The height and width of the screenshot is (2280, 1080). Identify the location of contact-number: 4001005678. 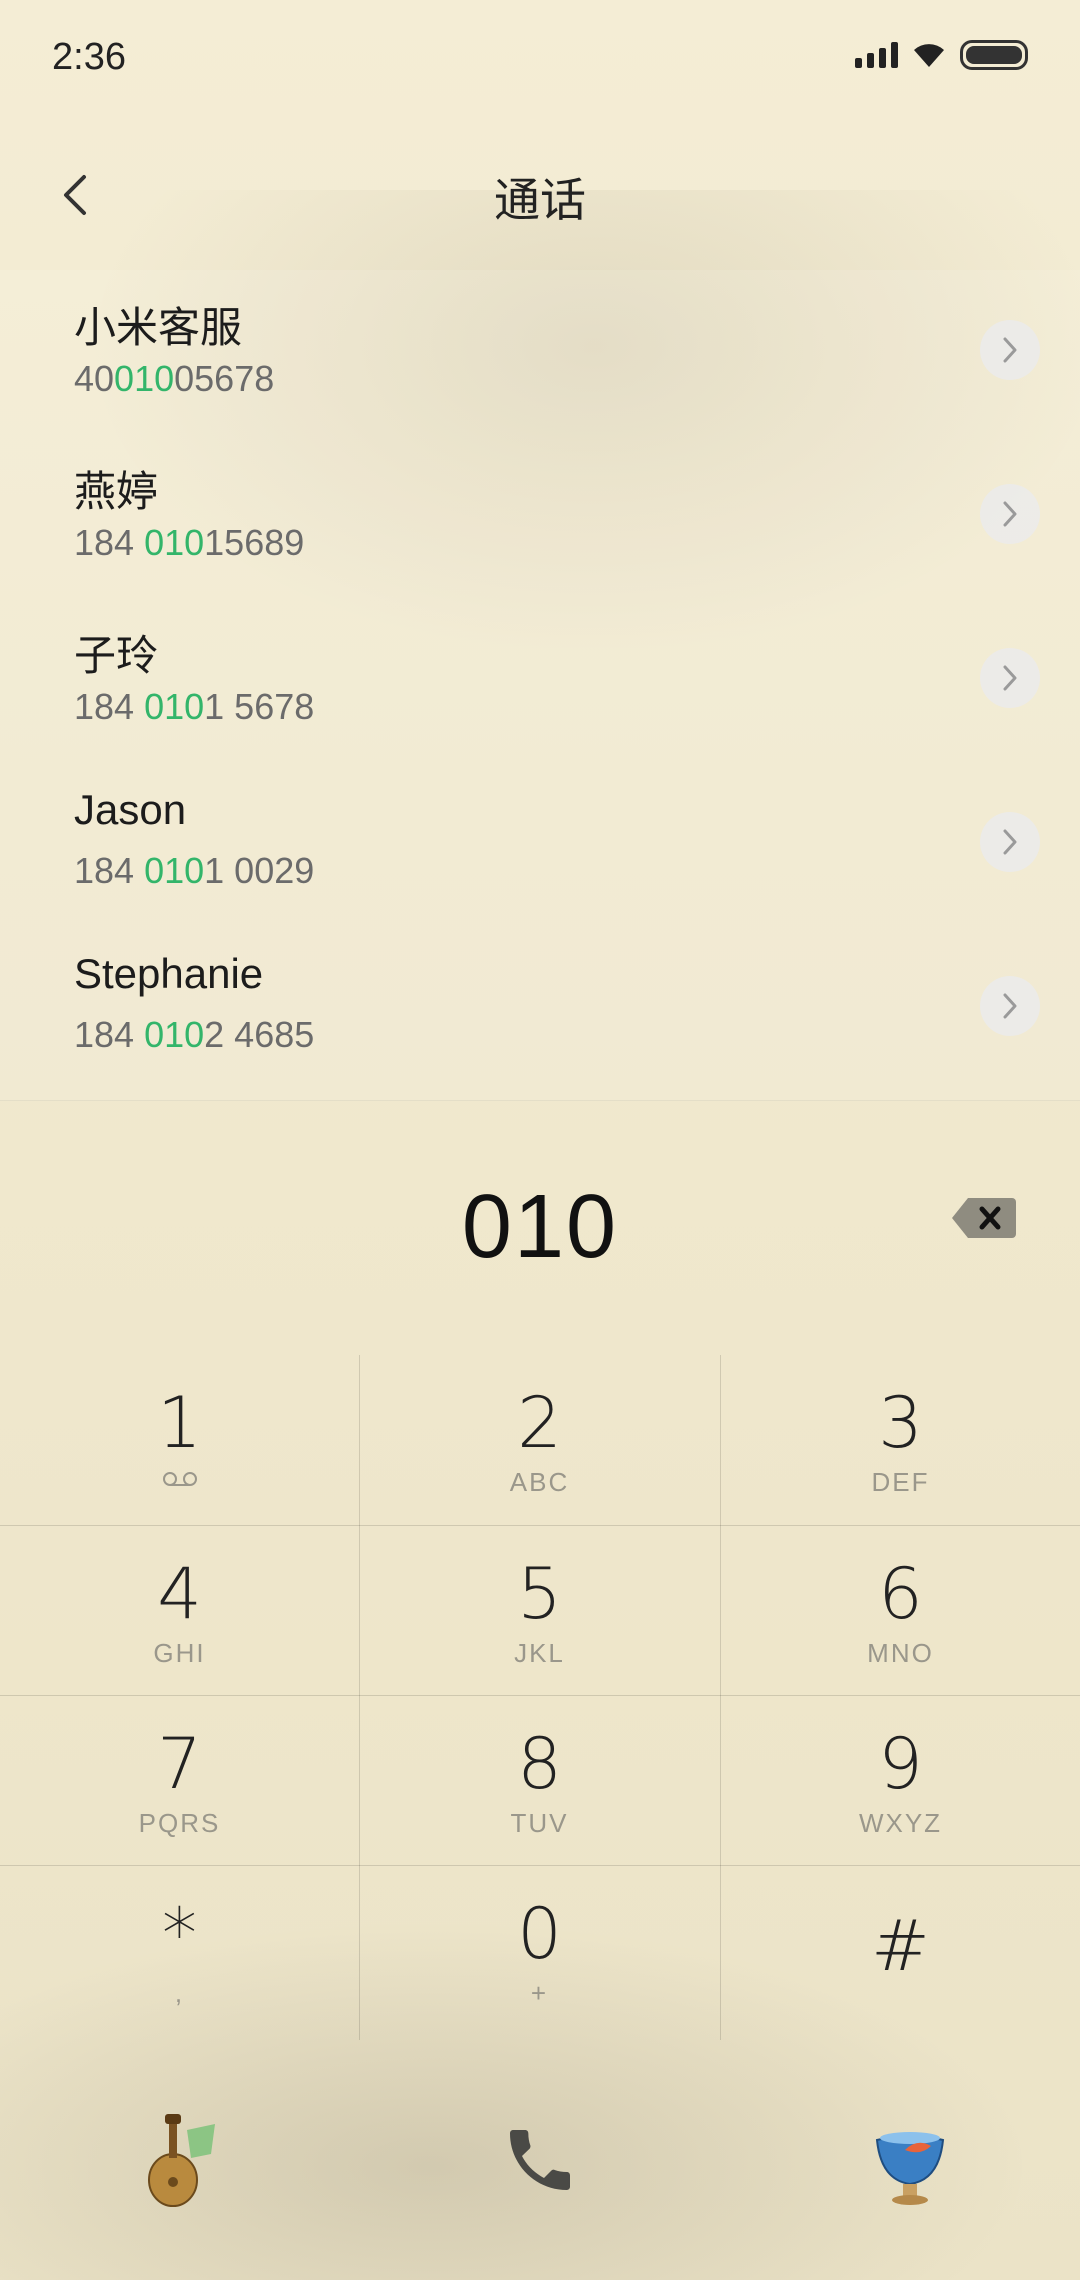
(174, 378).